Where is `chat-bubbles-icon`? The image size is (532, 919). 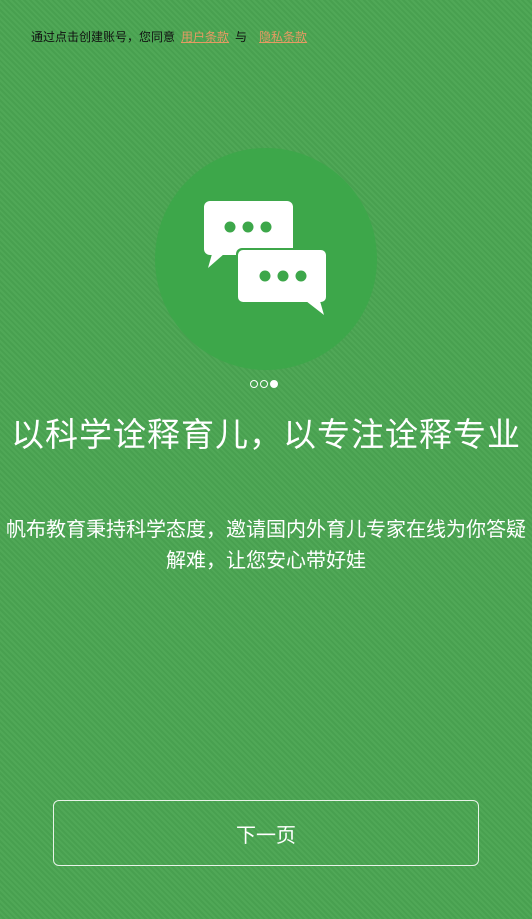
chat-bubbles-icon is located at coordinates (266, 258).